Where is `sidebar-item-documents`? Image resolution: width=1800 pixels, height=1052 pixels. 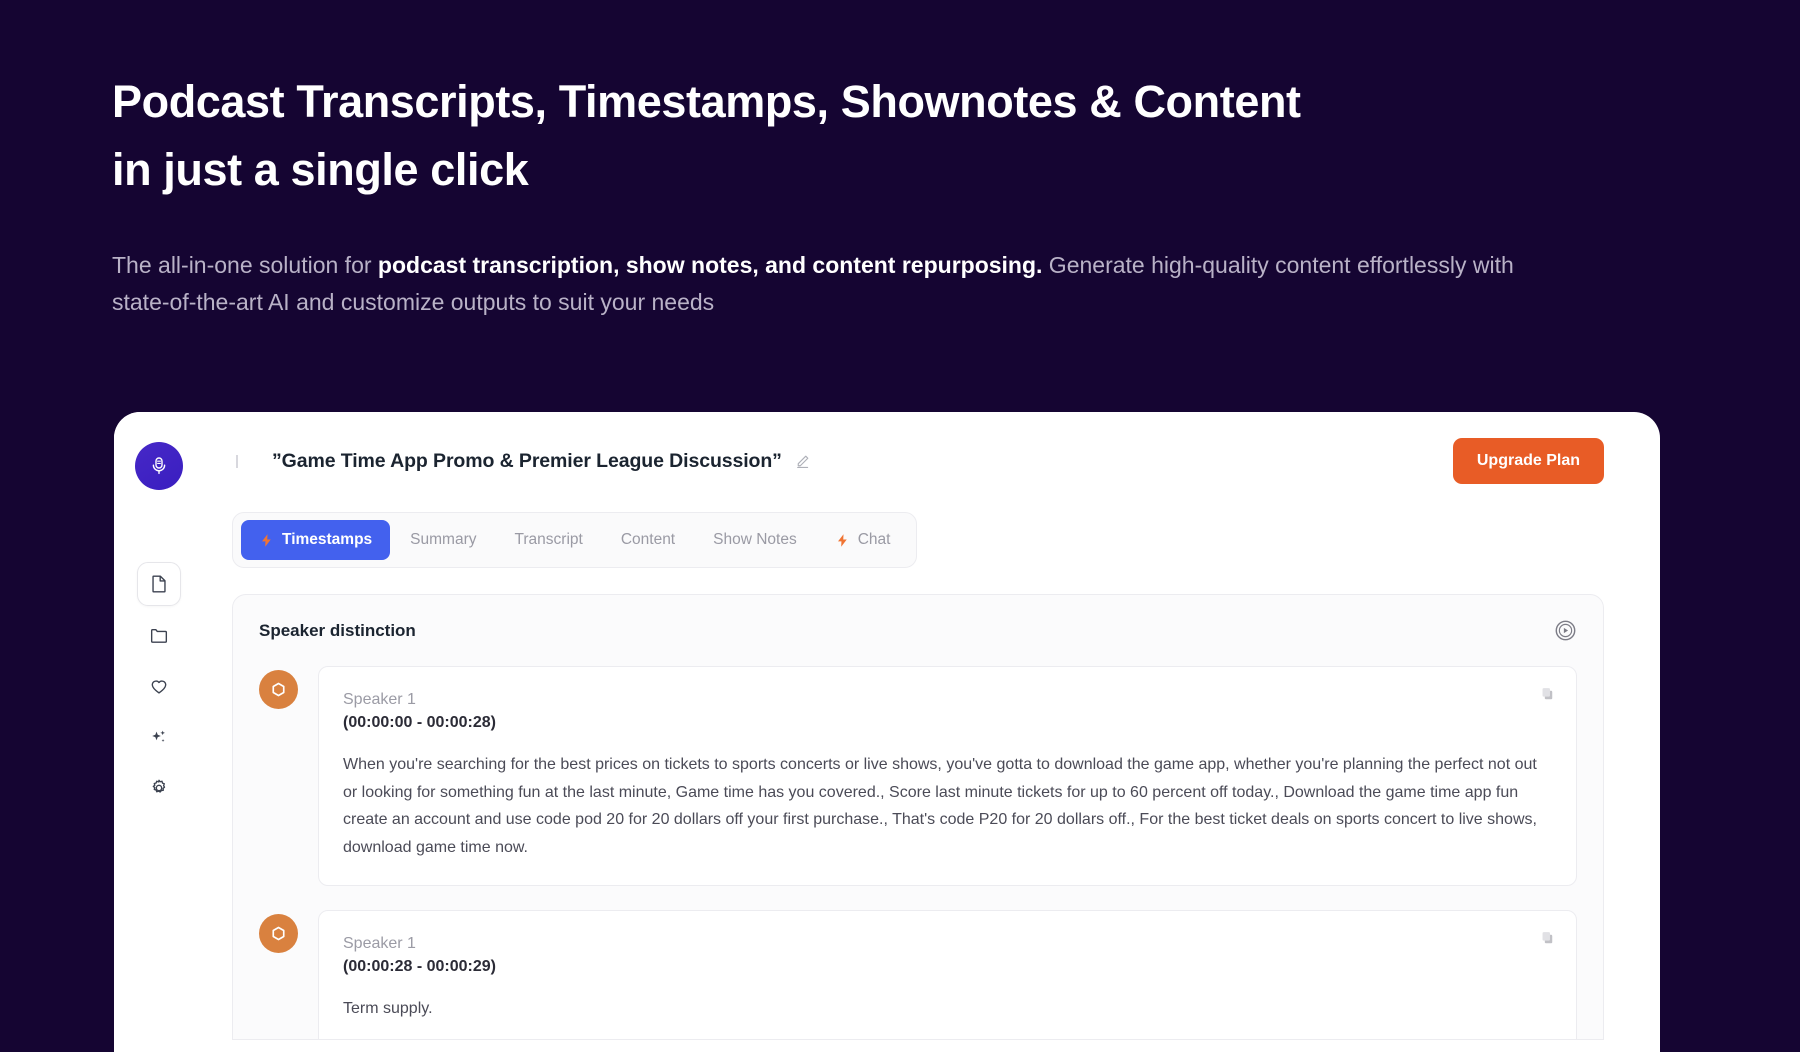 sidebar-item-documents is located at coordinates (159, 584).